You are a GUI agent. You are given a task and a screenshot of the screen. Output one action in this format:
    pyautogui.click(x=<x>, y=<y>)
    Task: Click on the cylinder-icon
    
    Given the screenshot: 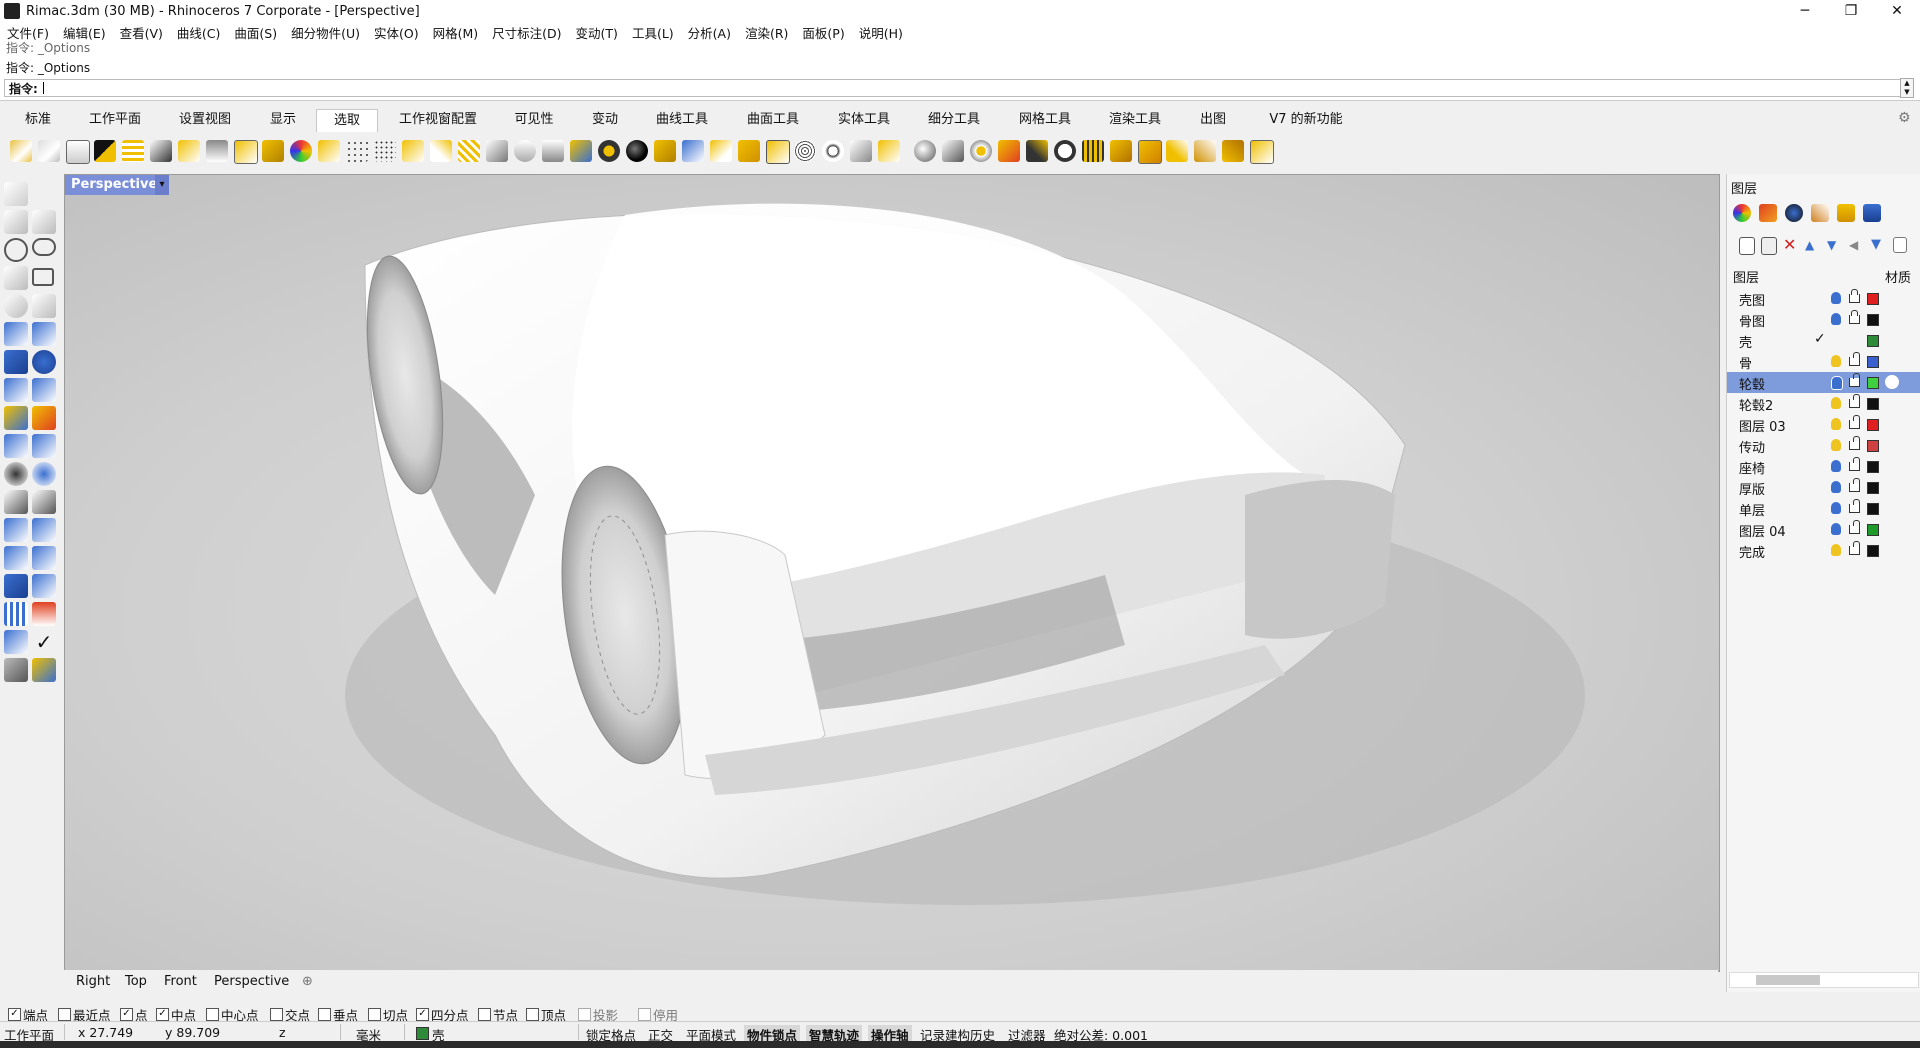 What is the action you would take?
    pyautogui.click(x=16, y=390)
    